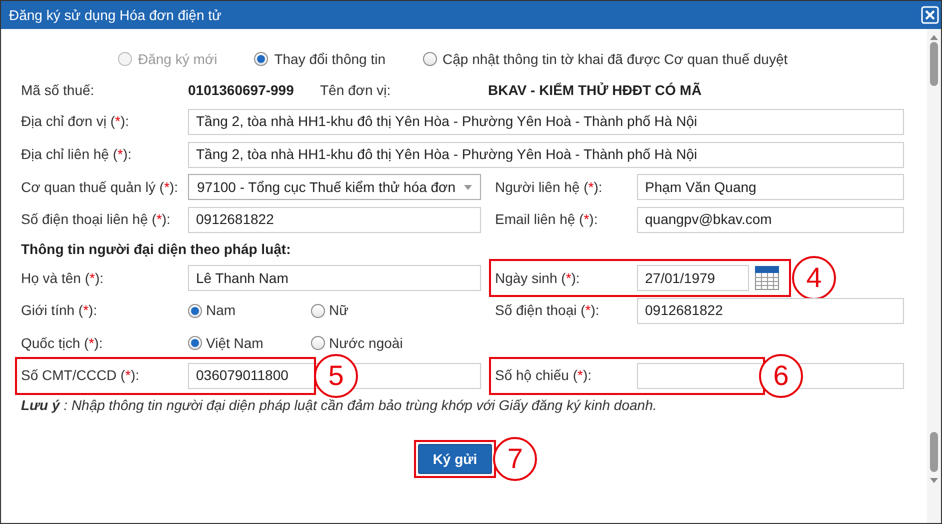 Image resolution: width=942 pixels, height=524 pixels. Describe the element at coordinates (549, 187) in the screenshot. I see `field-label: Người liên hệ (*):` at that location.